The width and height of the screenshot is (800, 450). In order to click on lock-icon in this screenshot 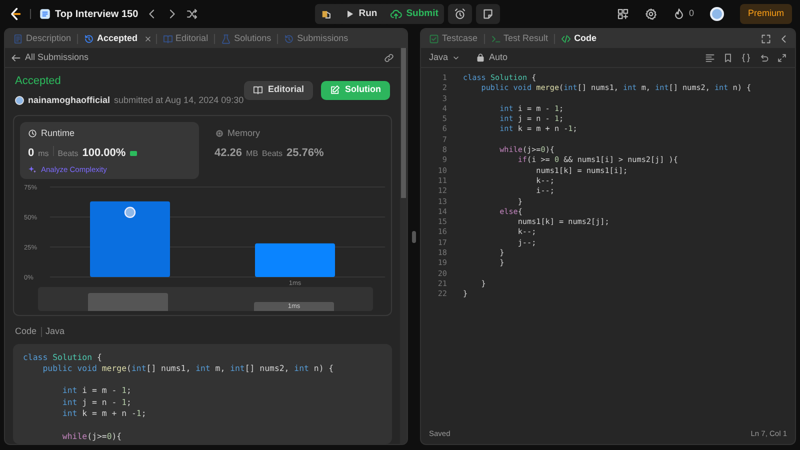, I will do `click(481, 57)`.